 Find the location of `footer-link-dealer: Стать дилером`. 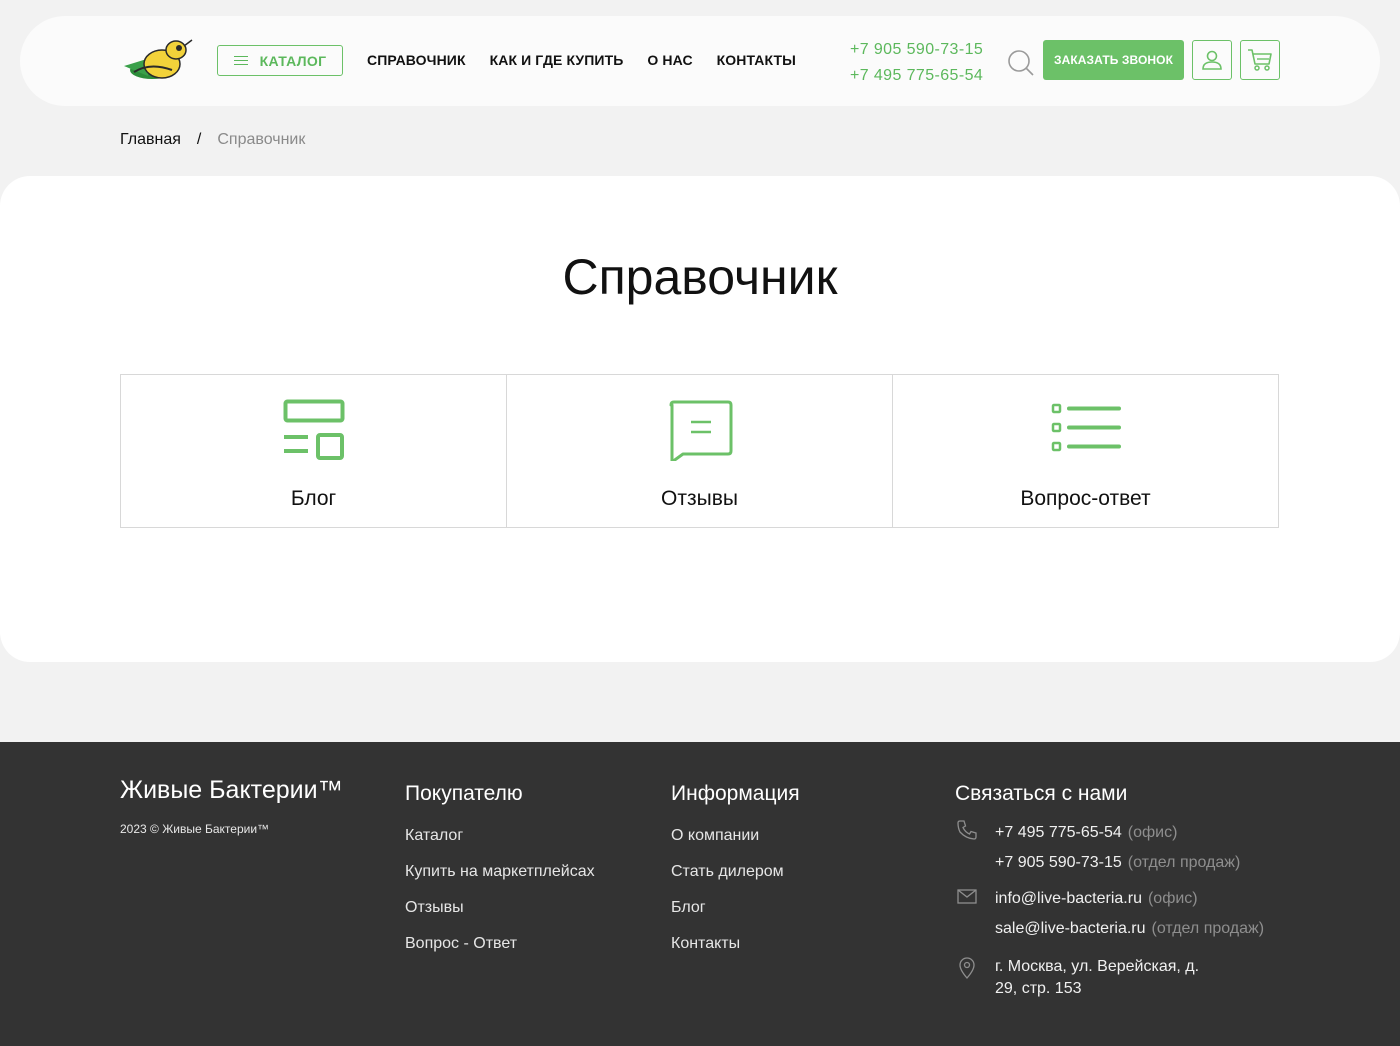

footer-link-dealer: Стать дилером is located at coordinates (735, 872).